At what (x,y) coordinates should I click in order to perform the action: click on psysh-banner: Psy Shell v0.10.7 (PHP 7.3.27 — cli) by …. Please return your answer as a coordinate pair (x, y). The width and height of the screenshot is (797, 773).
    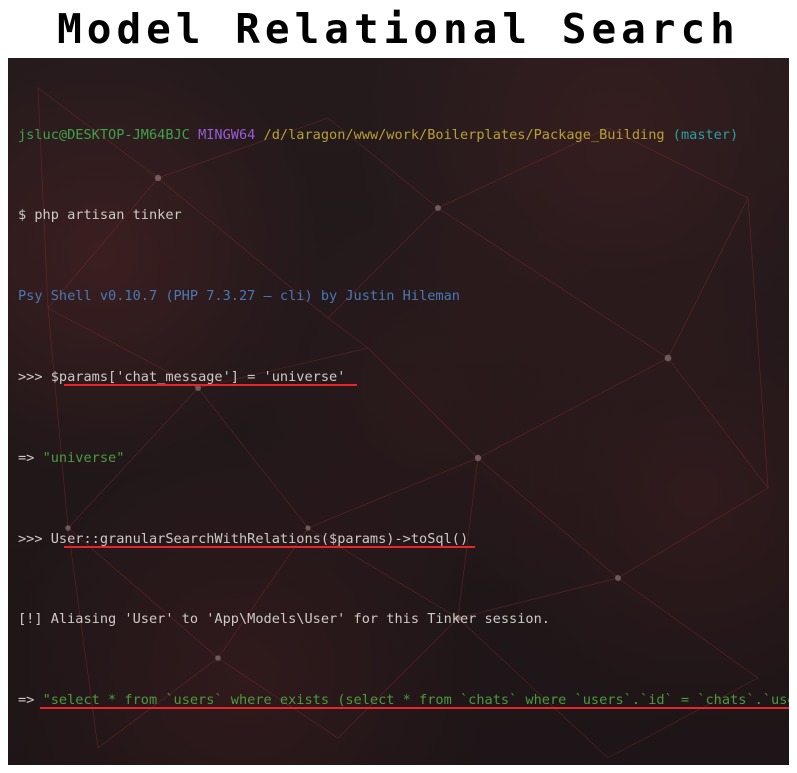
    Looking at the image, I should click on (239, 296).